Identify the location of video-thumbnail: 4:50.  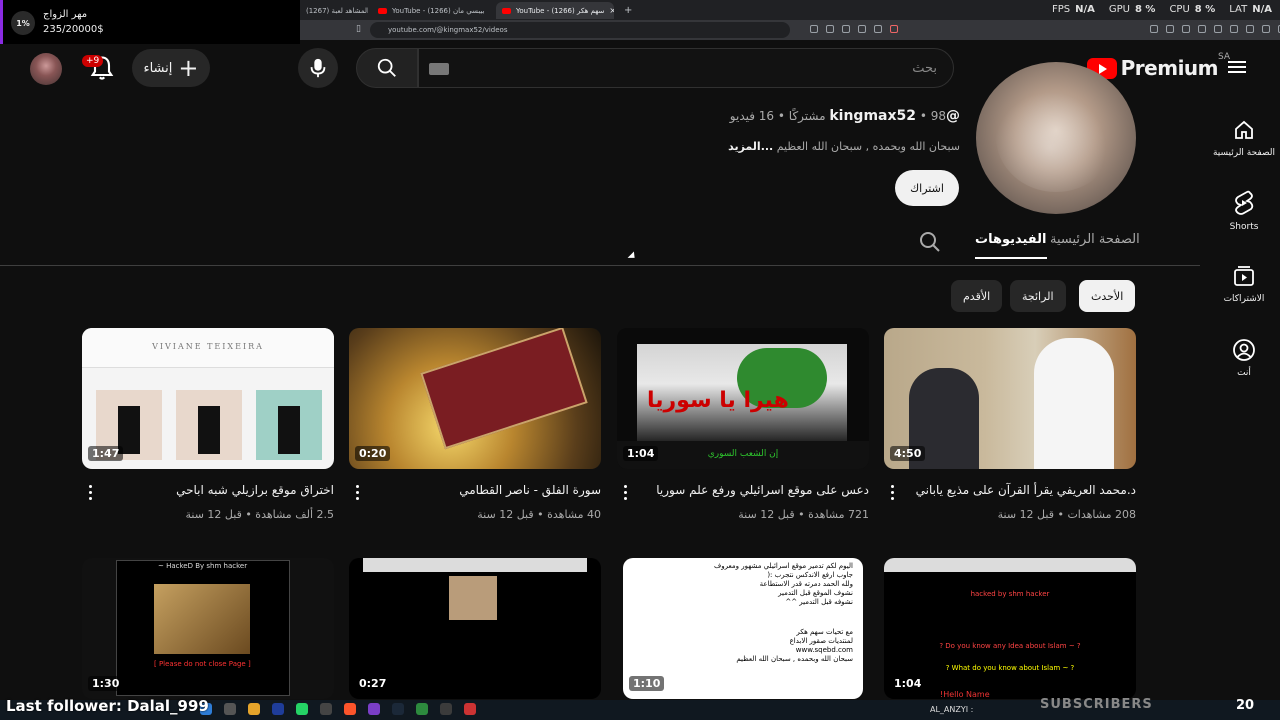
(1010, 398).